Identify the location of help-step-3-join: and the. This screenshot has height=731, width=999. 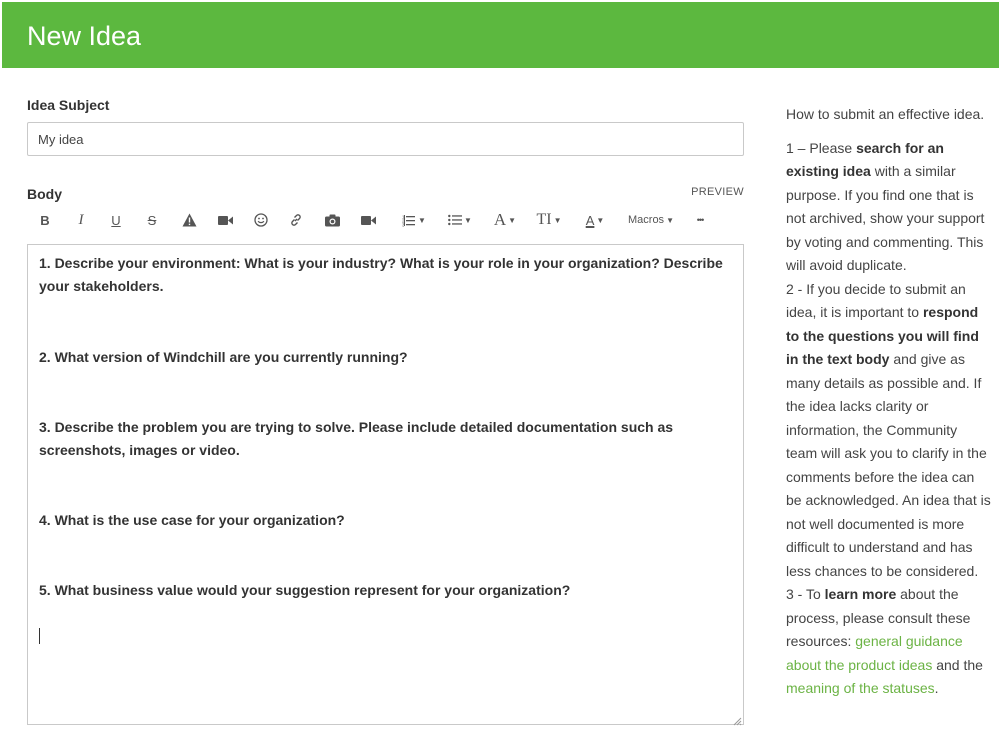
(957, 664).